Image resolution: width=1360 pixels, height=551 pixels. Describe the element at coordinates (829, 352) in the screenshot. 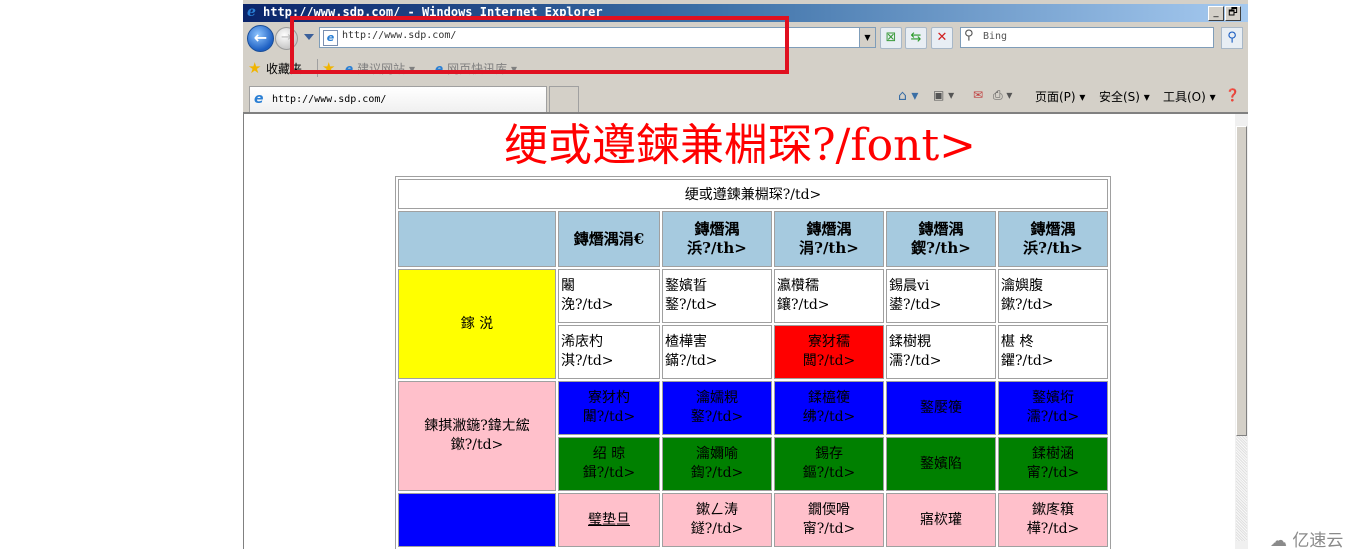

I see `table-cell: 寮犲穤闆?/td>` at that location.